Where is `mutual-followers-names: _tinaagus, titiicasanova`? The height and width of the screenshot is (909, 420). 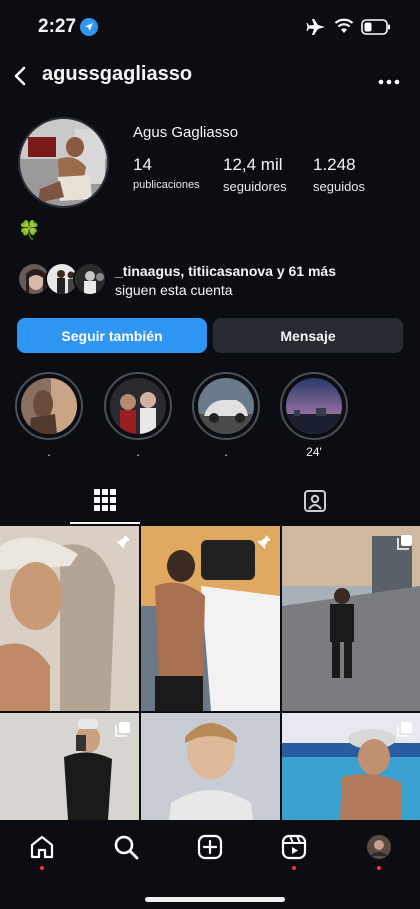
mutual-followers-names: _tinaagus, titiicasanova is located at coordinates (194, 271).